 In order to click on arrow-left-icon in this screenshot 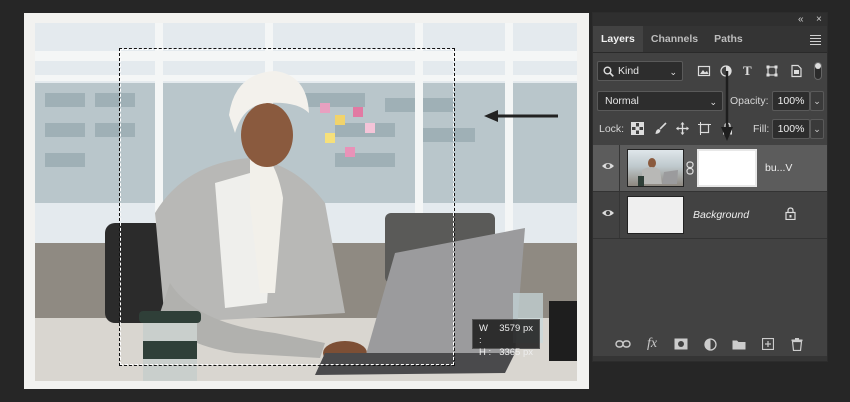, I will do `click(521, 116)`.